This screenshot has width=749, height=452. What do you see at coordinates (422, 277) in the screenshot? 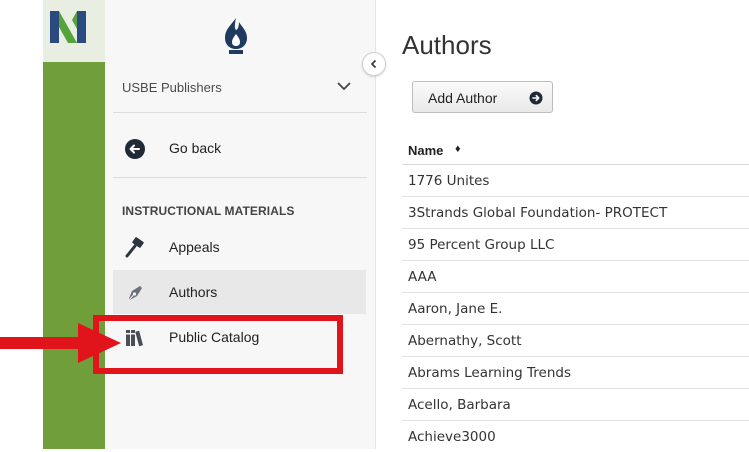
I see `author-name: AAA` at bounding box center [422, 277].